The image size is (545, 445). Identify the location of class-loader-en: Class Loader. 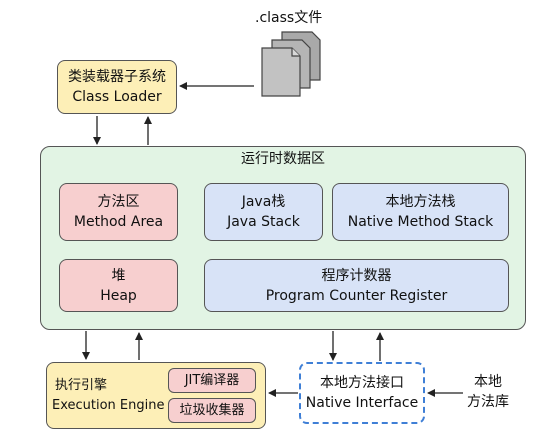
(117, 97).